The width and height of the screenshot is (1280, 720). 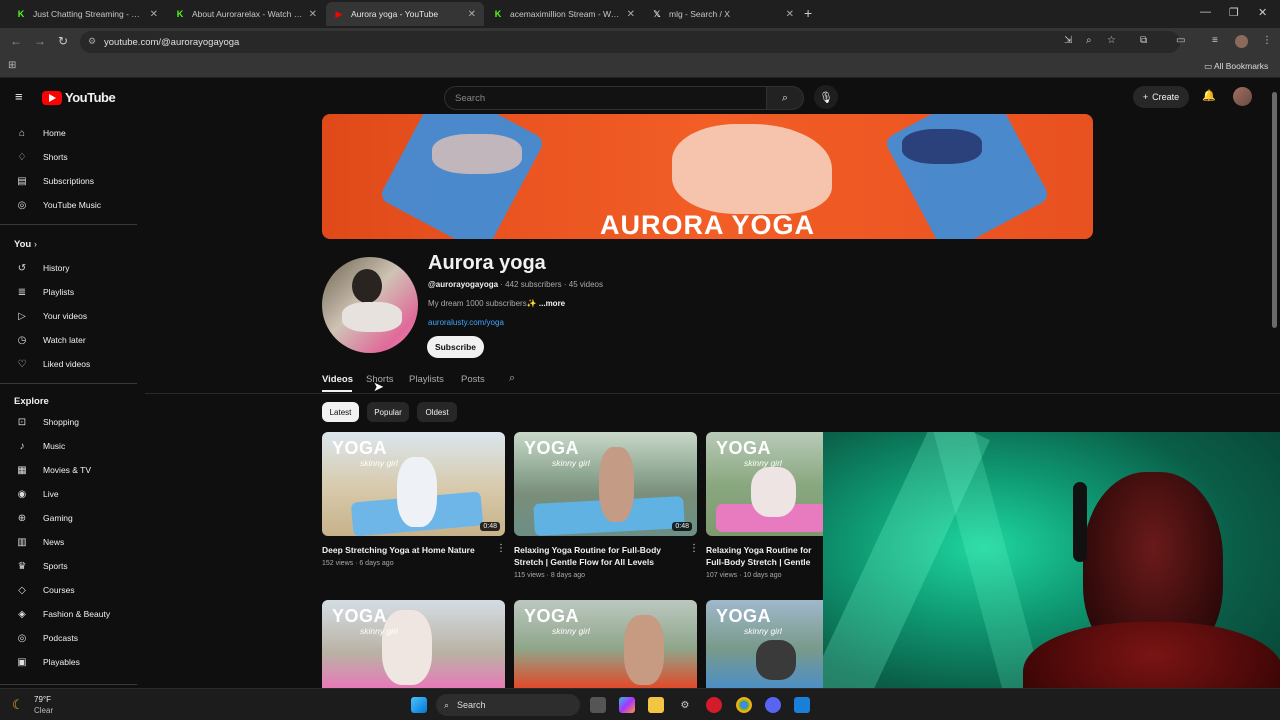 I want to click on sidebar-item: ▤ Subscriptions, so click(x=68, y=181).